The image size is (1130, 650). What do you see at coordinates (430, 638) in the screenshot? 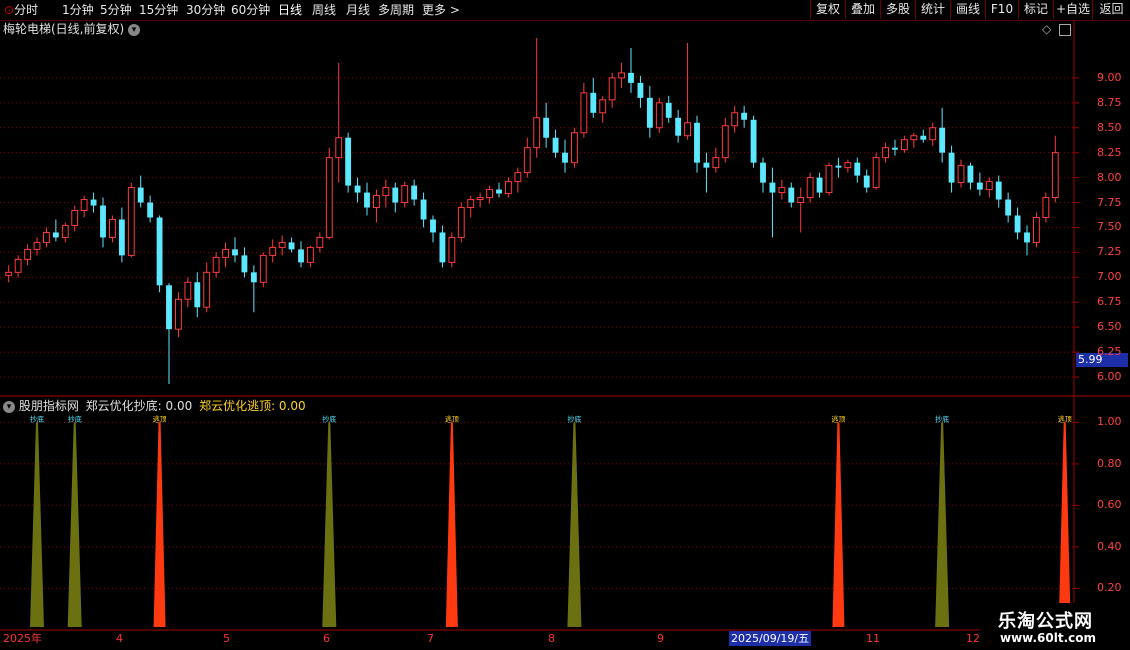
I see `date-label-jul: 7` at bounding box center [430, 638].